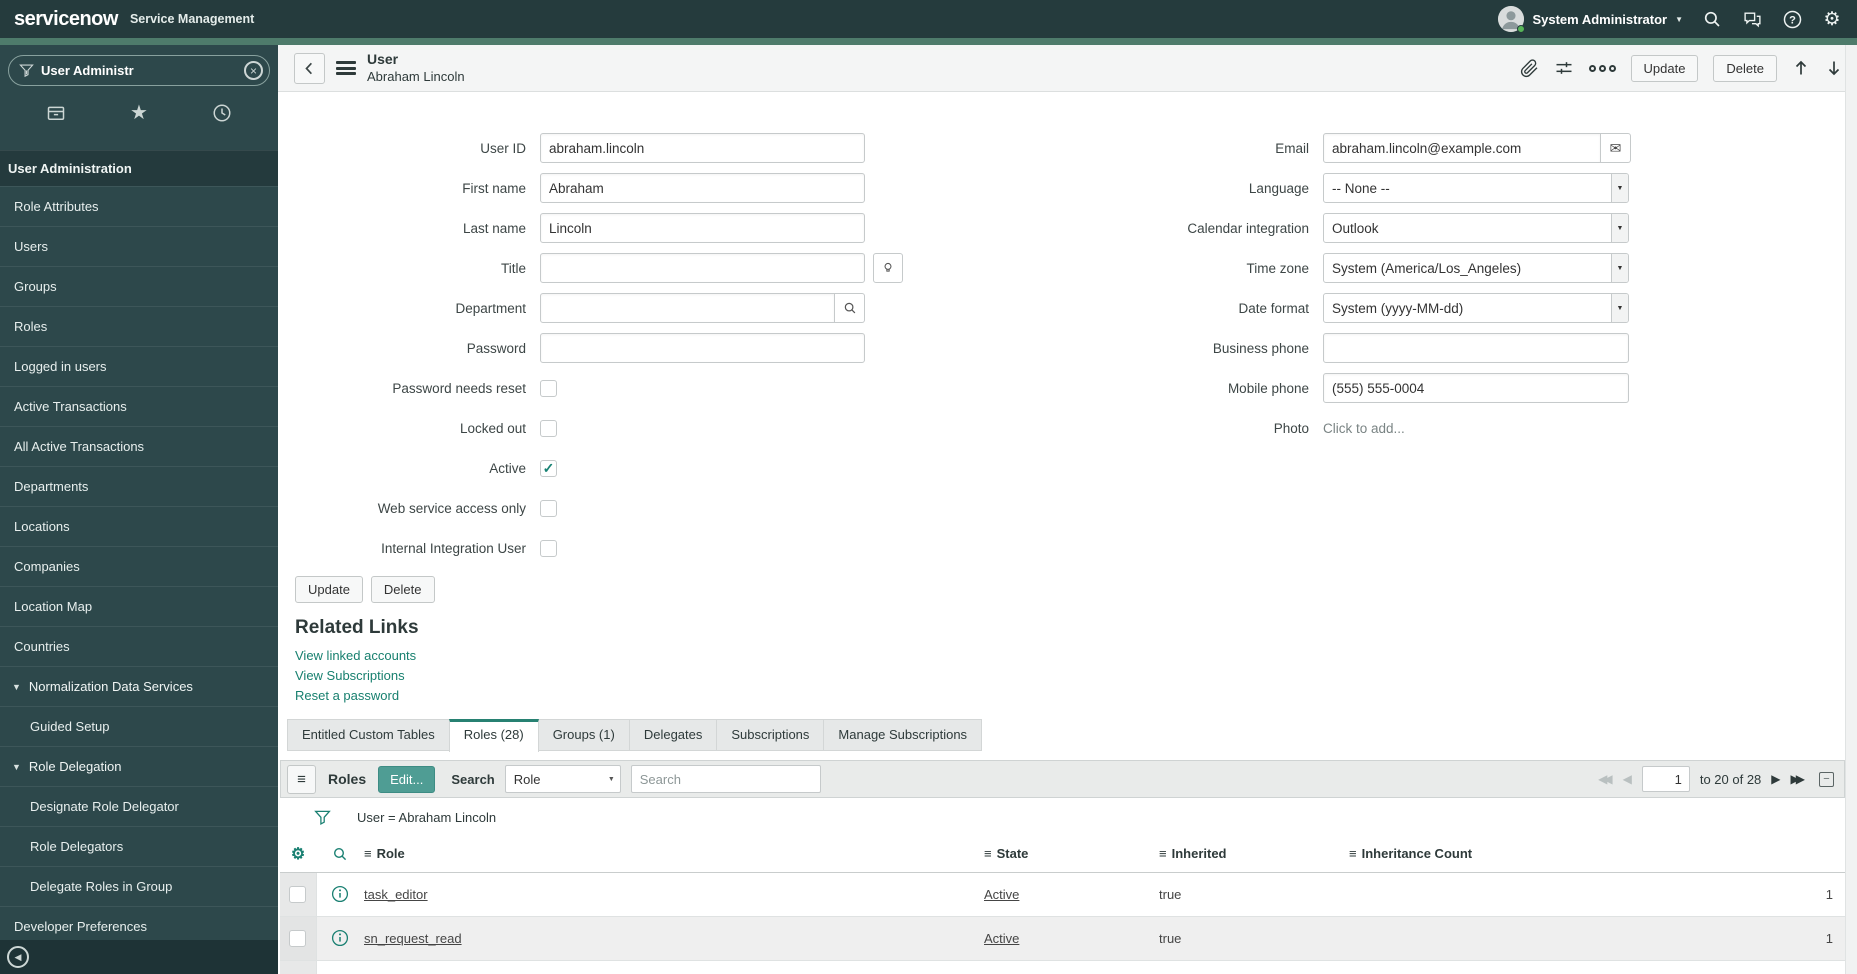  What do you see at coordinates (368, 735) in the screenshot?
I see `tab-entitled-custom-tables: Entitled Custom Tables` at bounding box center [368, 735].